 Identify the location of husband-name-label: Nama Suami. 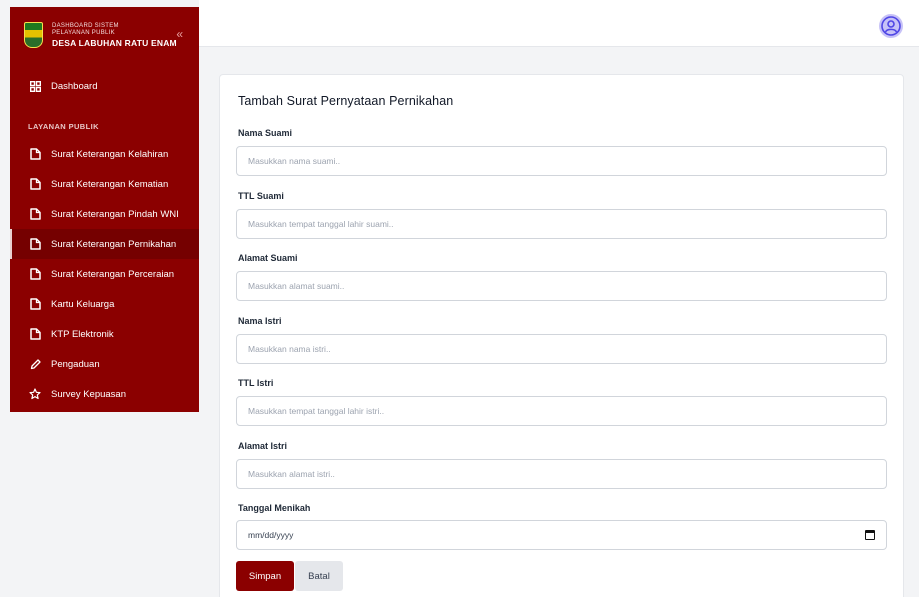
(265, 133).